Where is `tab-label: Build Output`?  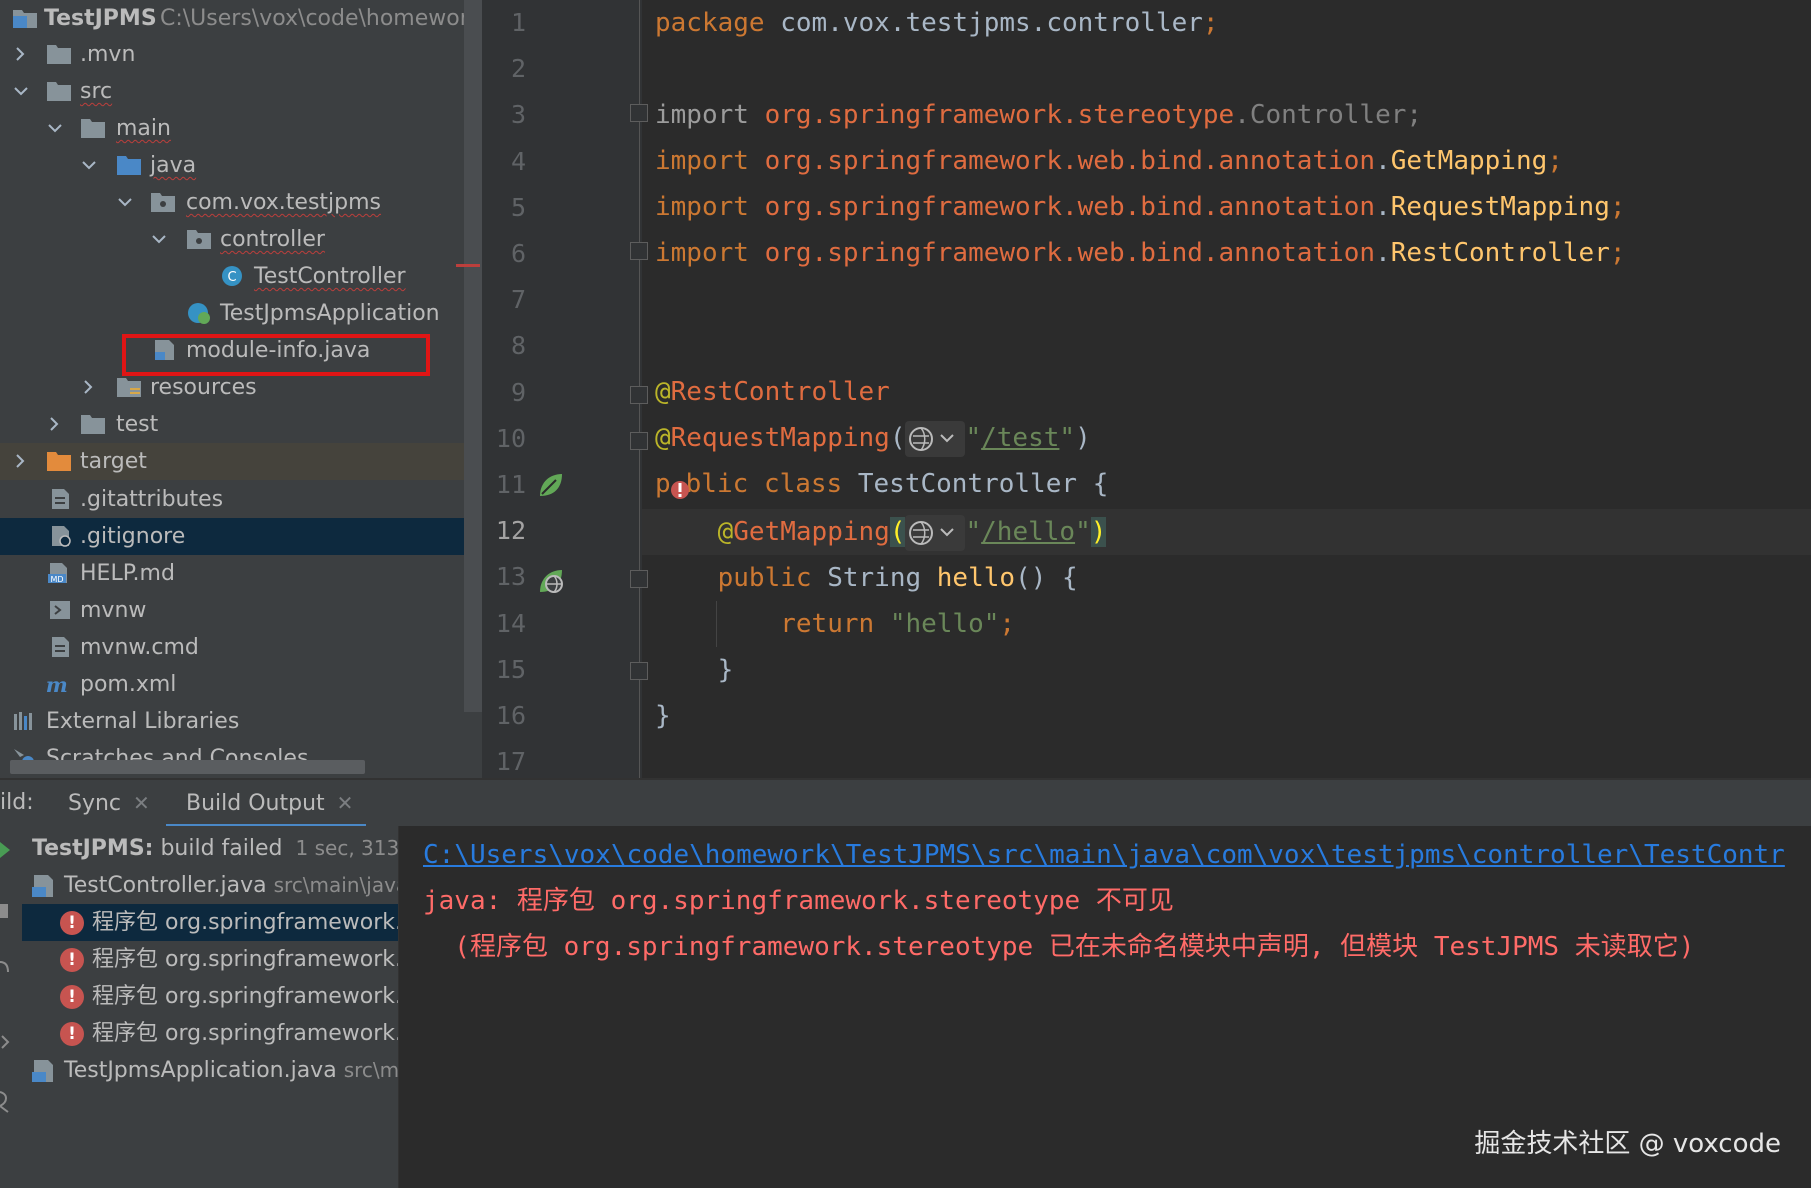 tab-label: Build Output is located at coordinates (255, 803).